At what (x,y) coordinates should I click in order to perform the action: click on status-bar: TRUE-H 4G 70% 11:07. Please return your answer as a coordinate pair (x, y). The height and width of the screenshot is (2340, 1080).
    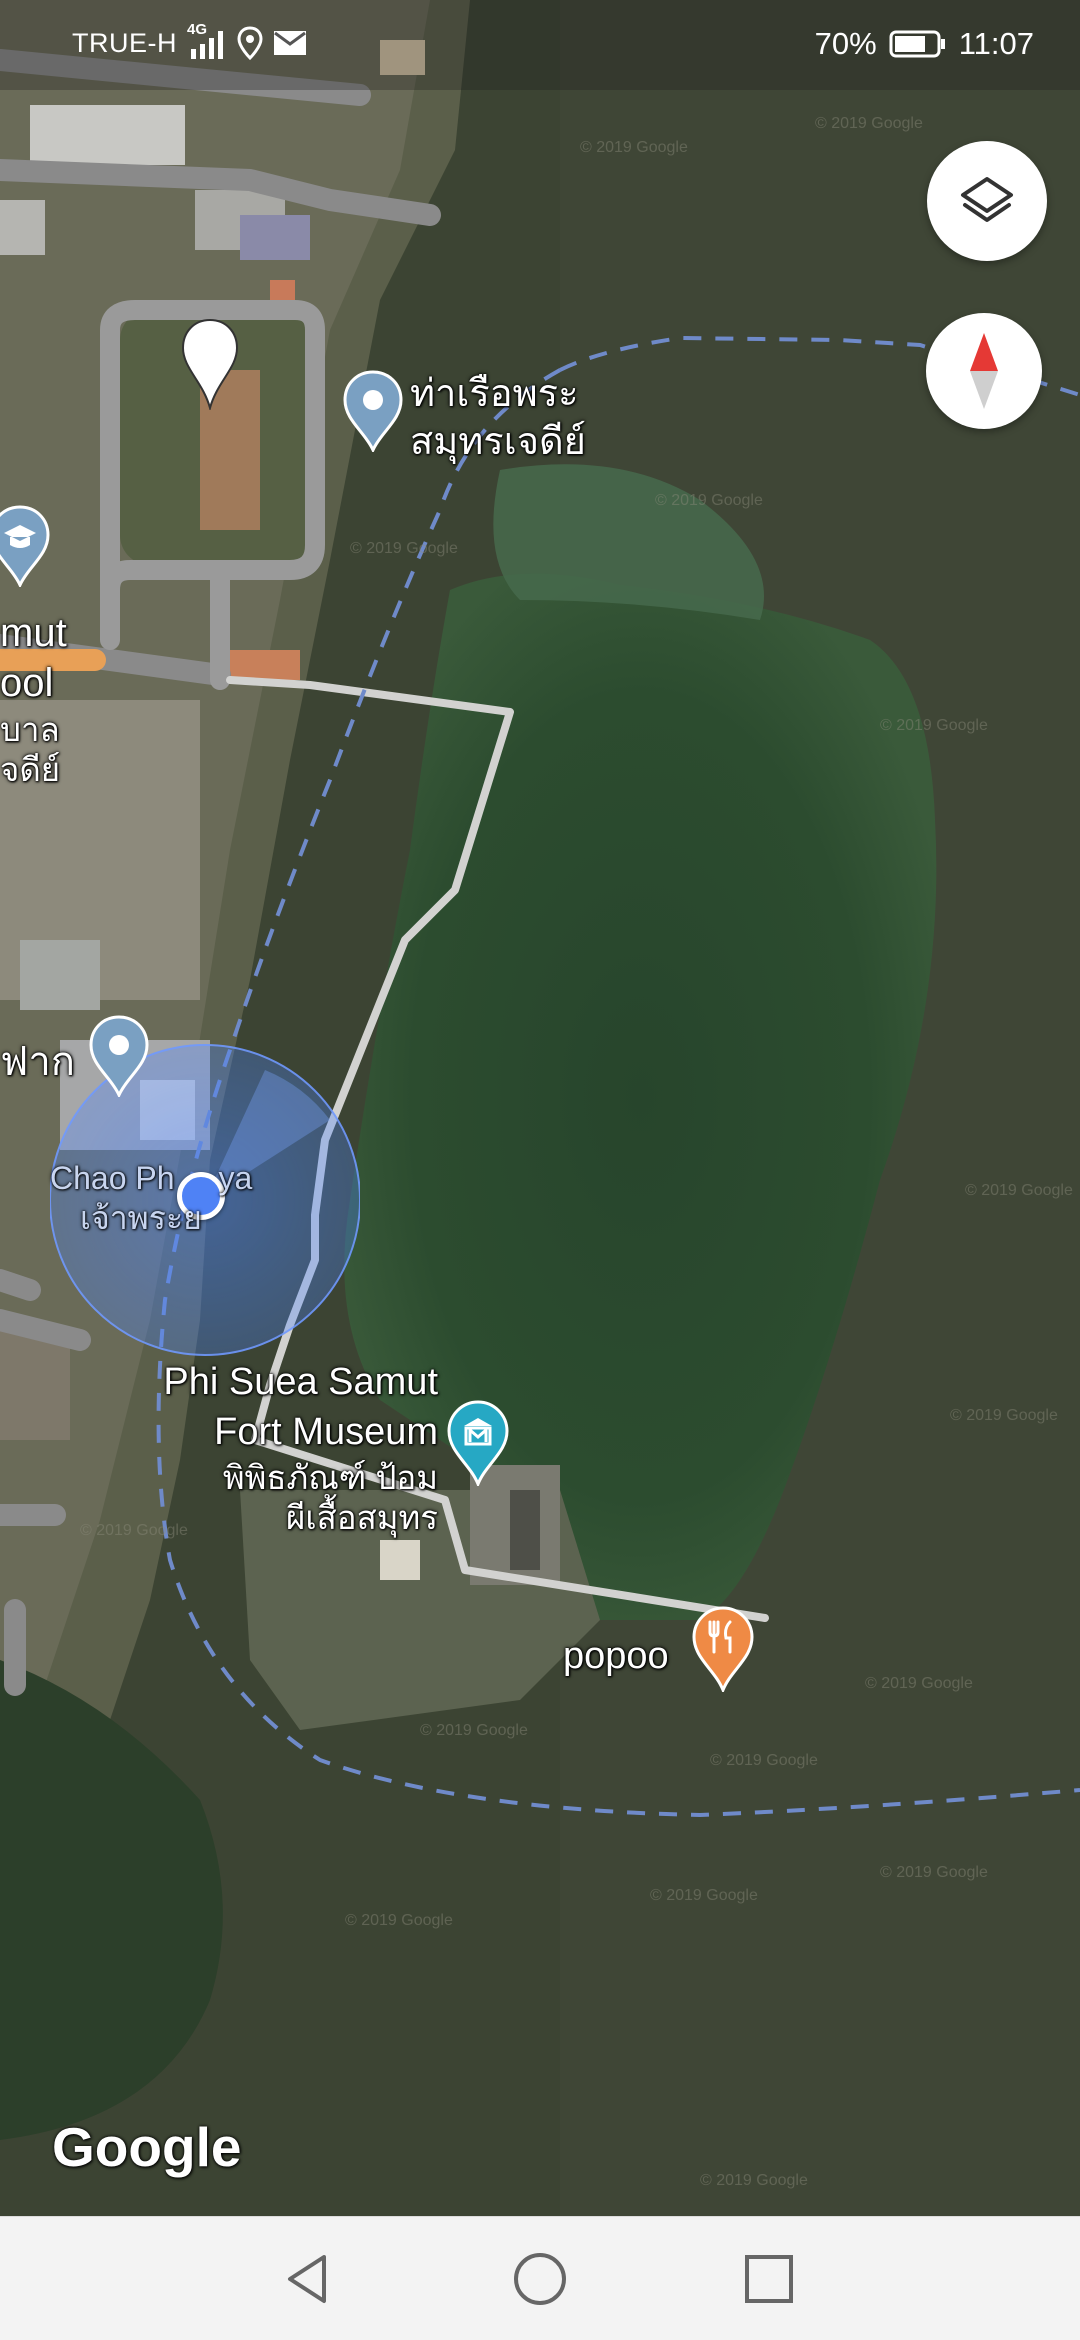
    Looking at the image, I should click on (540, 45).